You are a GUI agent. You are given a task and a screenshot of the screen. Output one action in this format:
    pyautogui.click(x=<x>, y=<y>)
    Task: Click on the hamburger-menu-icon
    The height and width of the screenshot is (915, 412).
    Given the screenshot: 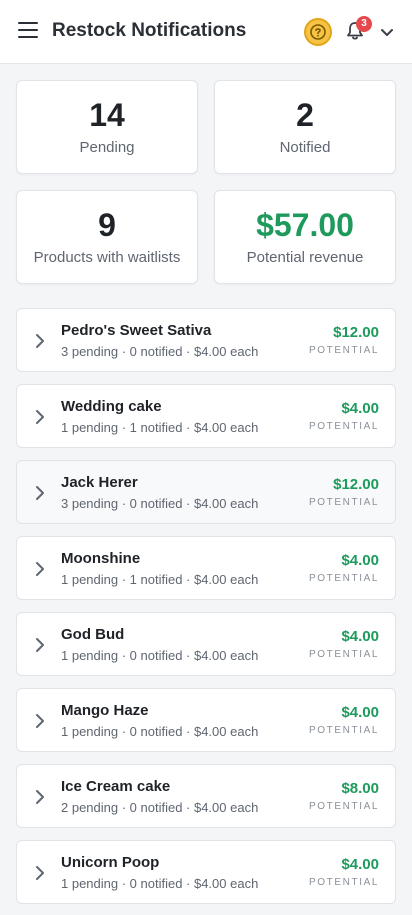 What is the action you would take?
    pyautogui.click(x=28, y=31)
    